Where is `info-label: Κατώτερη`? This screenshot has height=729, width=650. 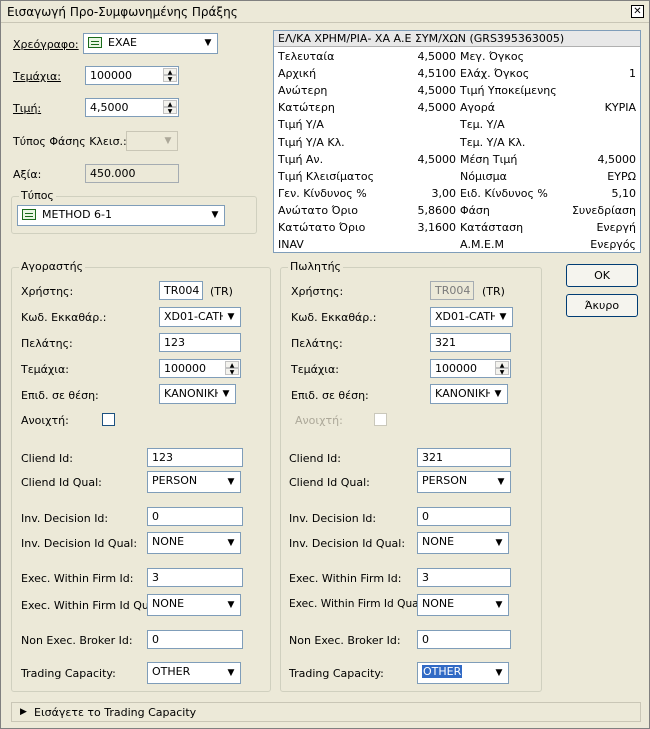 info-label: Κατώτερη is located at coordinates (306, 108).